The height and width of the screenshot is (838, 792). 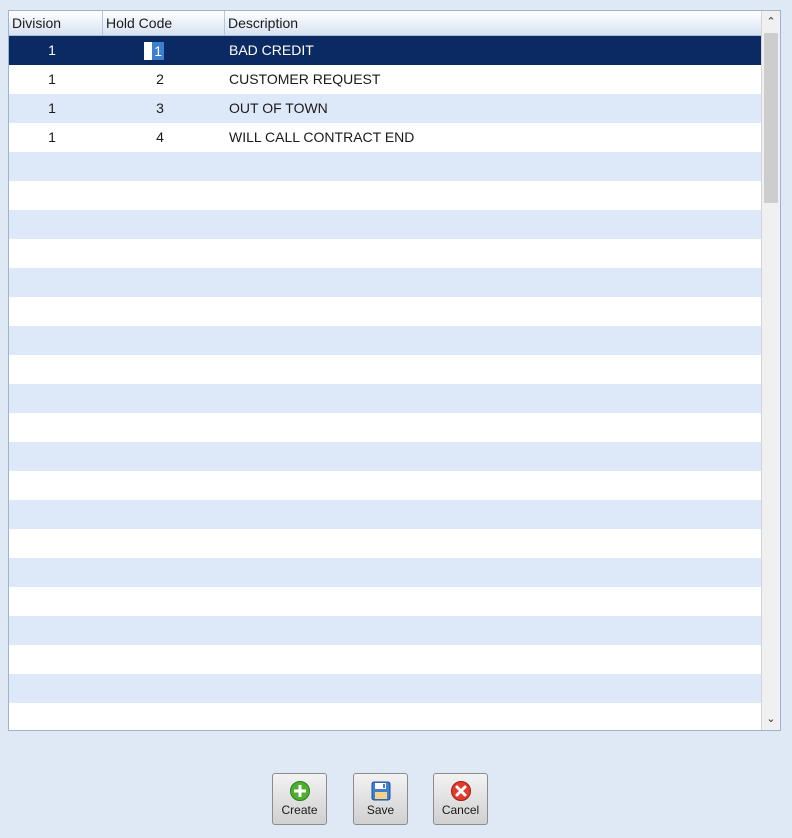 I want to click on cancel-circle-icon, so click(x=460, y=791).